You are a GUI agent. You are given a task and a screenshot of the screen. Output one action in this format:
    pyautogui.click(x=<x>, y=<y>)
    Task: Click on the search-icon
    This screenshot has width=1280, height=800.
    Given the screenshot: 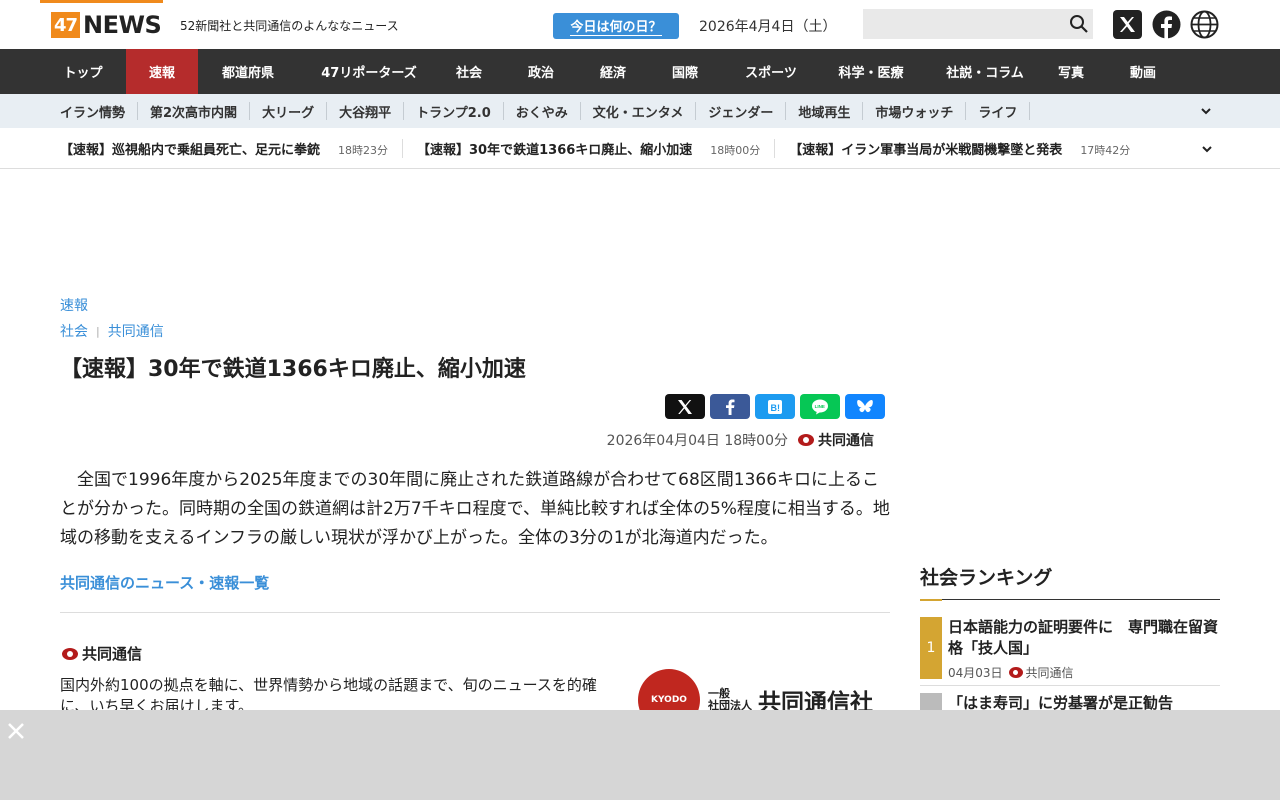 What is the action you would take?
    pyautogui.click(x=1079, y=24)
    